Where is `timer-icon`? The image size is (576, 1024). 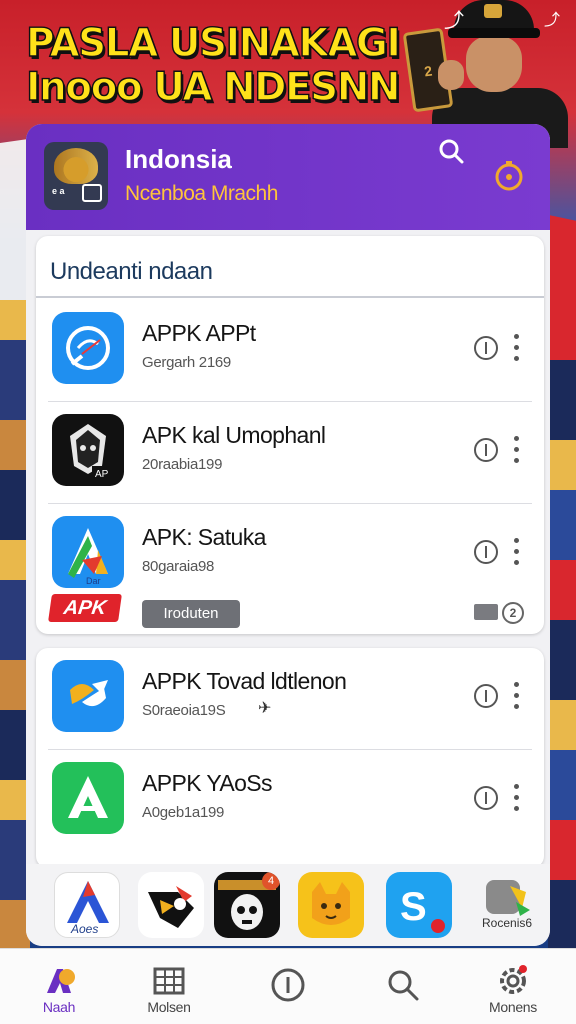
timer-icon is located at coordinates (509, 175).